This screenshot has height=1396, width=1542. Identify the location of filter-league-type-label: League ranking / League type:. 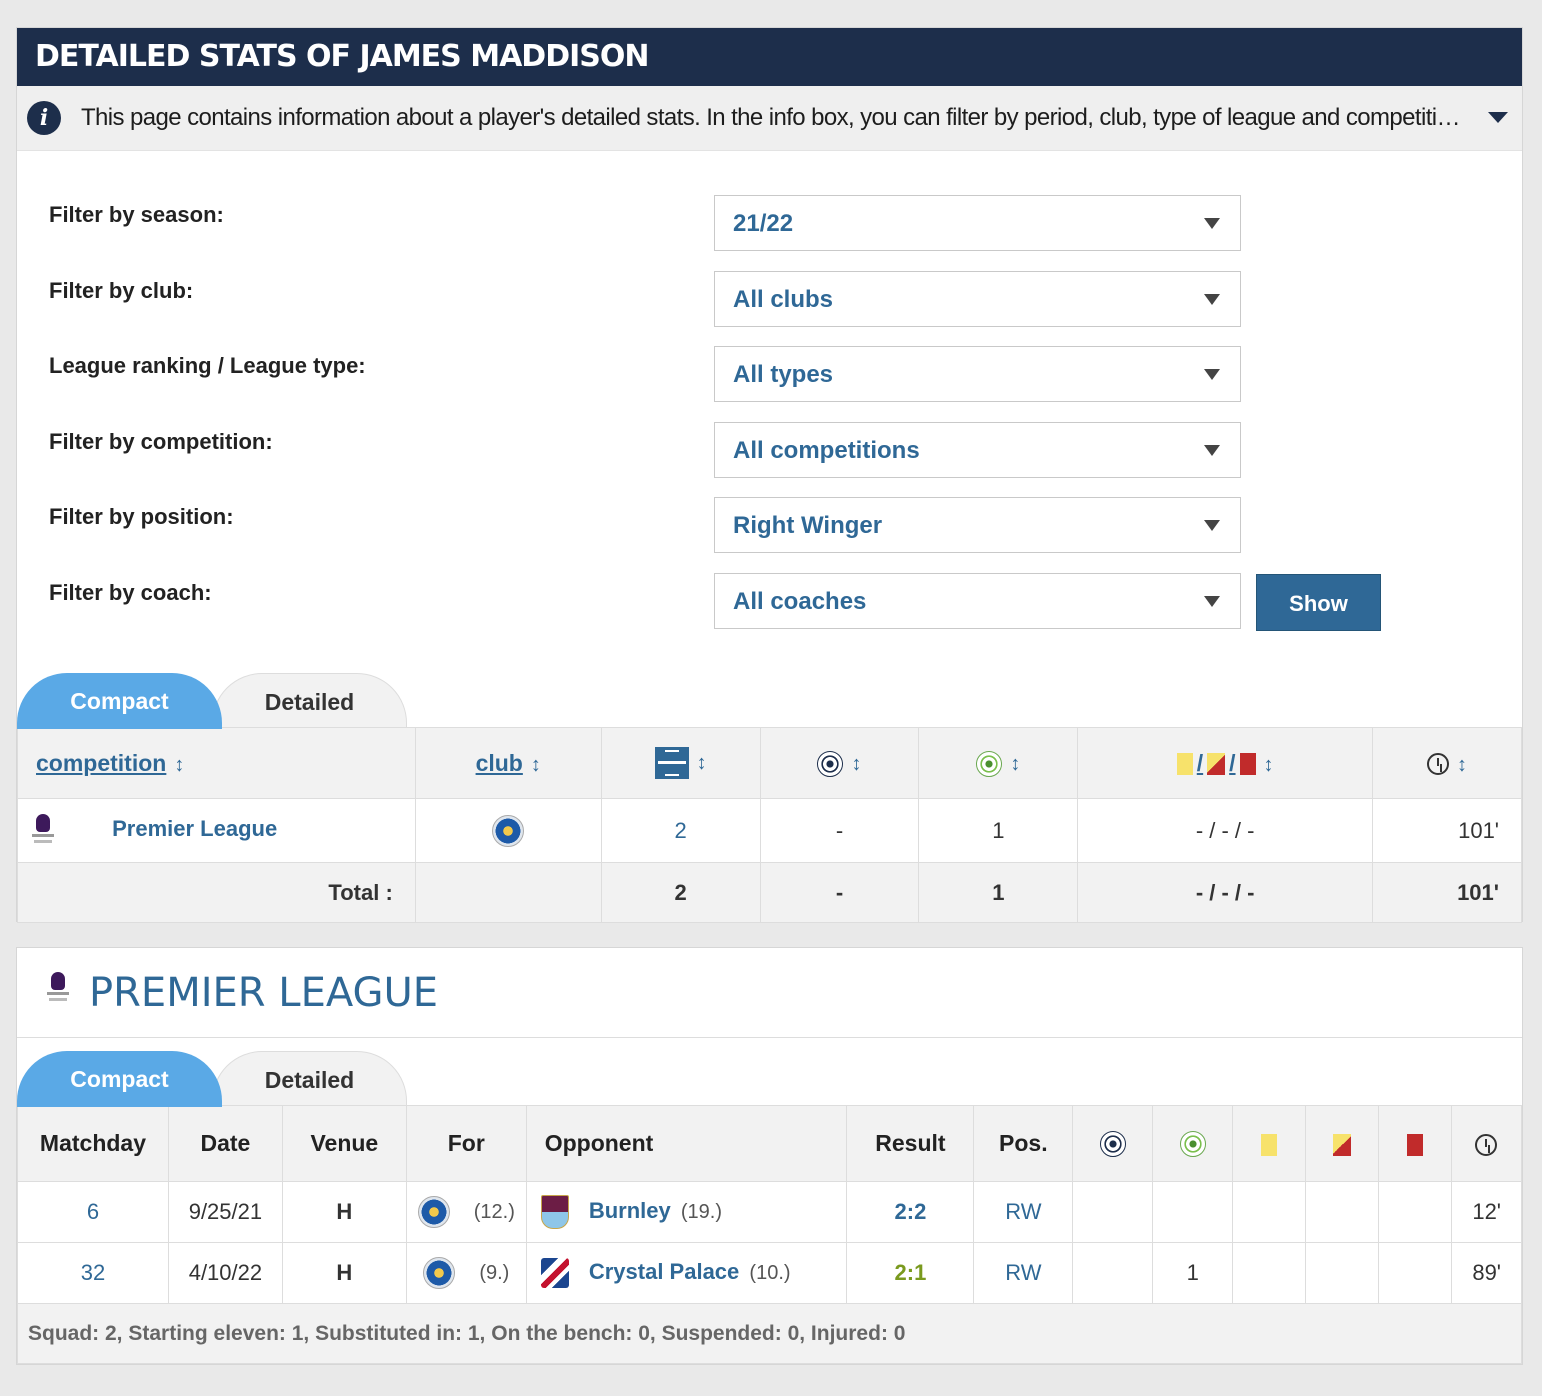
(207, 365).